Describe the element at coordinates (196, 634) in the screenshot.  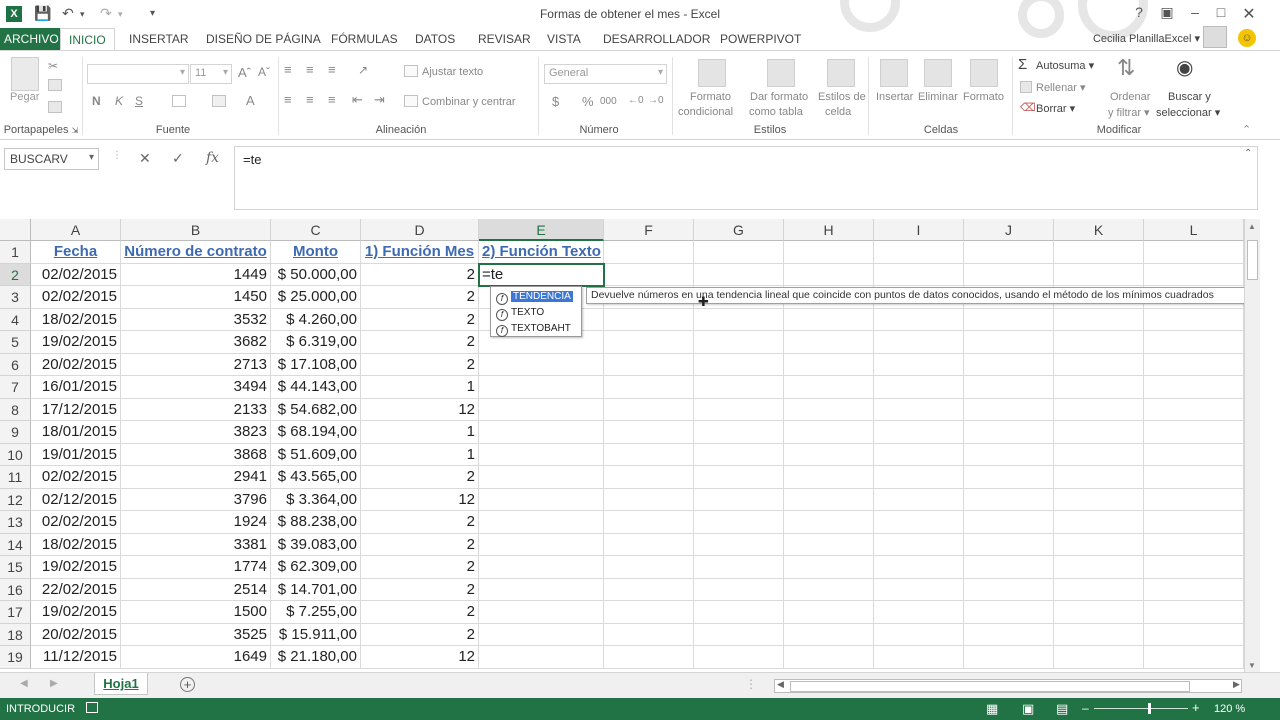
I see `cell: 3525` at that location.